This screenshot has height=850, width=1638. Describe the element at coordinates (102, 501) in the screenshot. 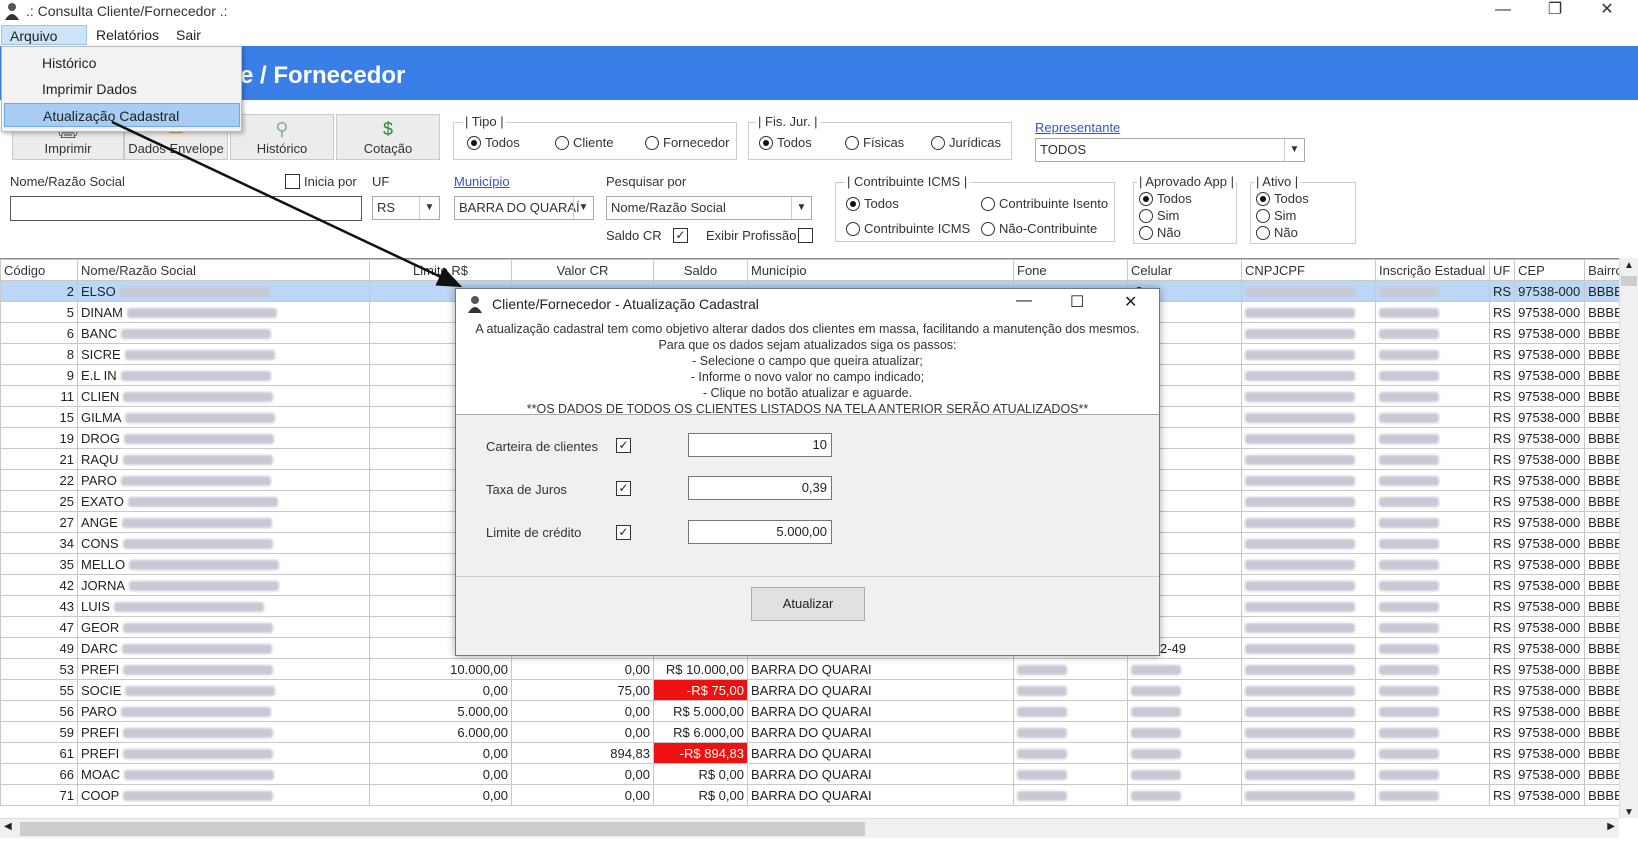

I see `cell-text: EXATO` at that location.